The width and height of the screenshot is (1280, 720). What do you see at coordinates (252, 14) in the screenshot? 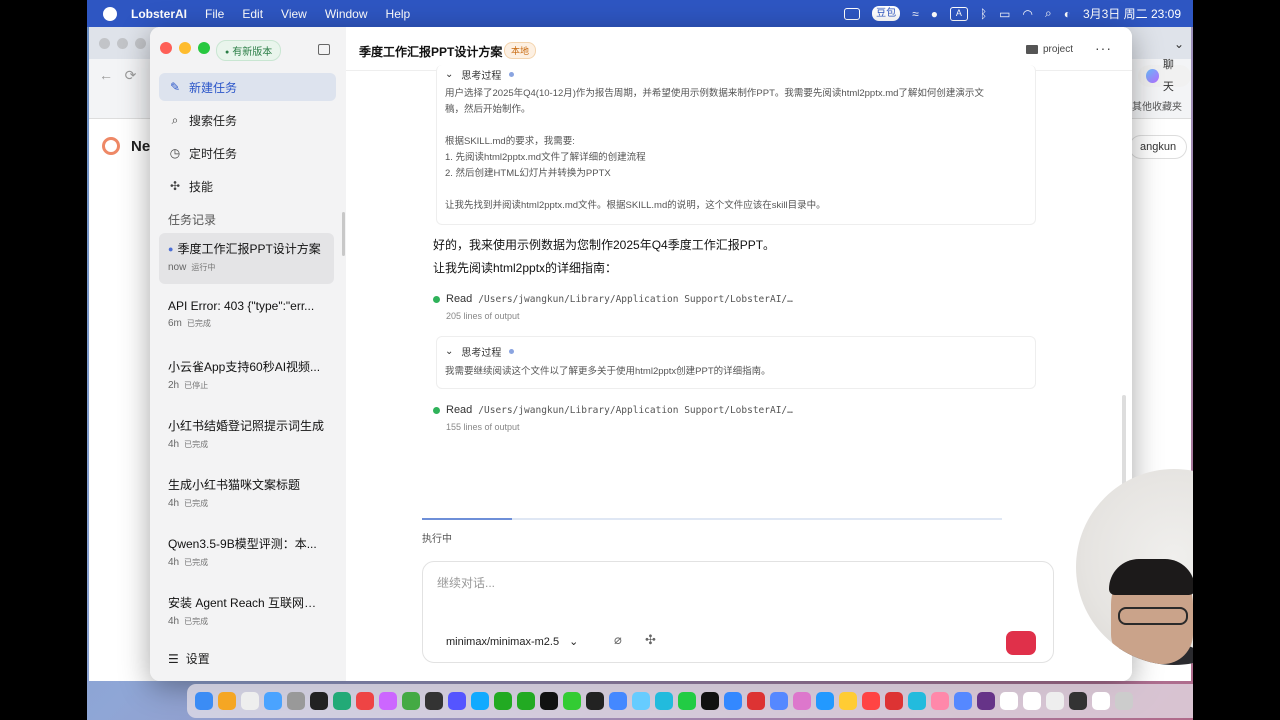
I see `menu-edit: Edit` at bounding box center [252, 14].